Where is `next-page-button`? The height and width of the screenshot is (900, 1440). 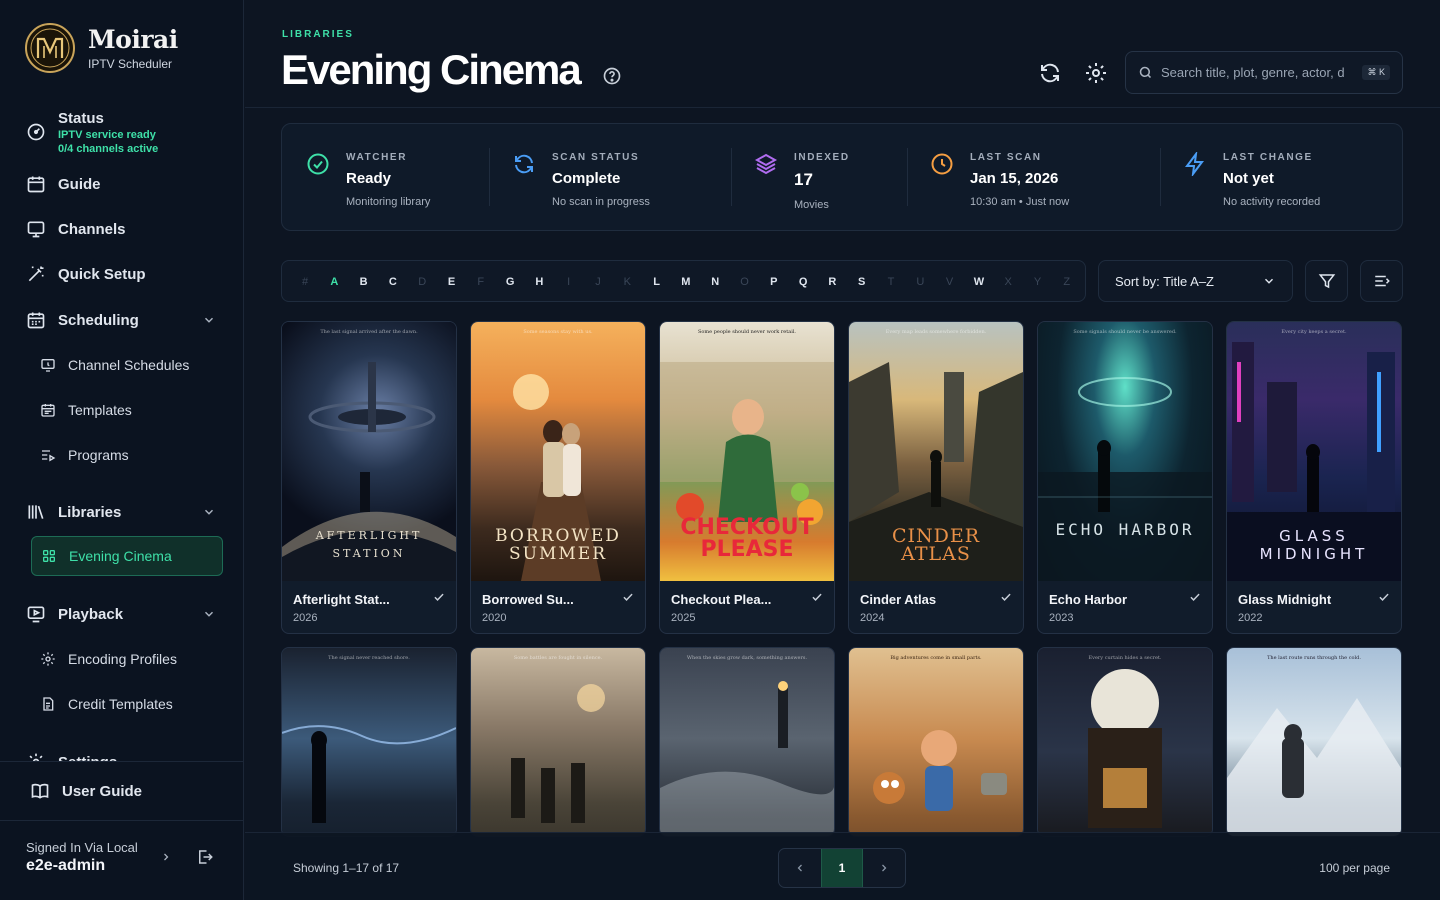
next-page-button is located at coordinates (884, 868).